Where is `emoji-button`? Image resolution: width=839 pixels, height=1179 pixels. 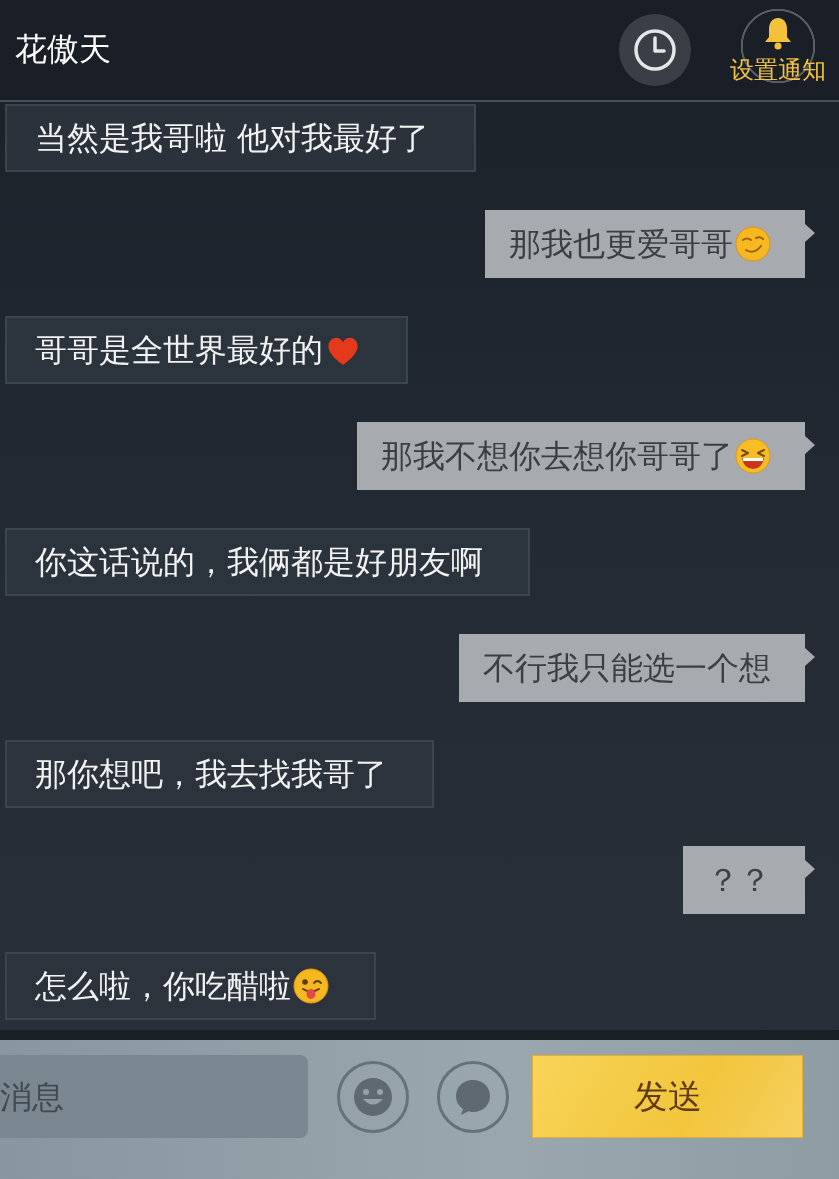 emoji-button is located at coordinates (373, 1097).